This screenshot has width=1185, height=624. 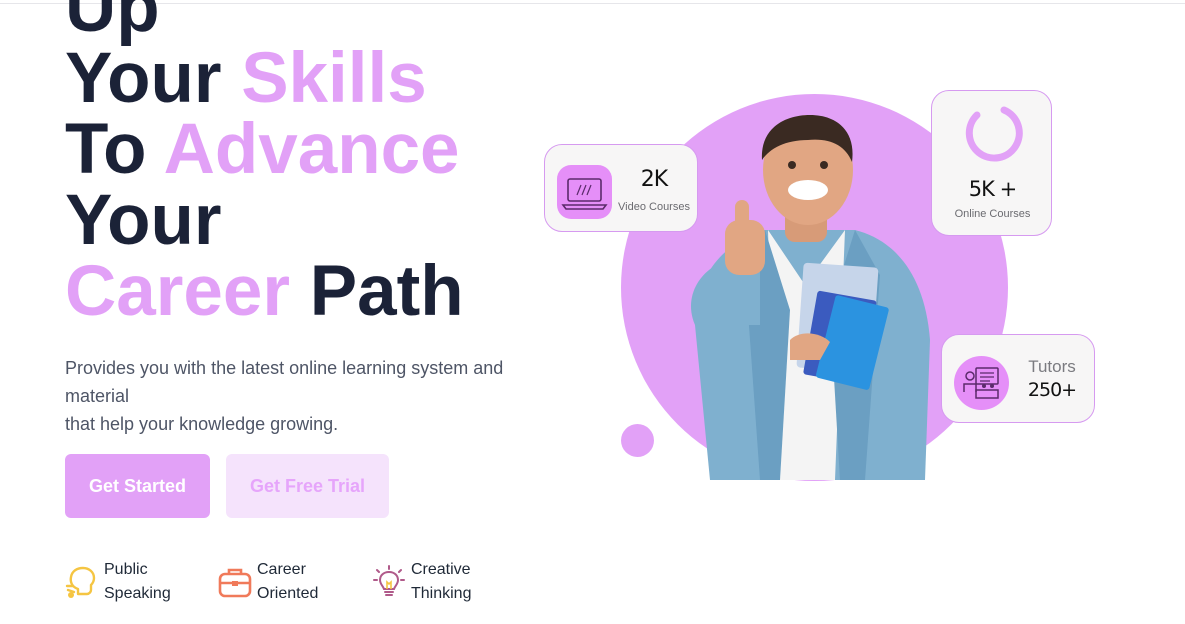 I want to click on hero-word-career: Career, so click(x=177, y=291).